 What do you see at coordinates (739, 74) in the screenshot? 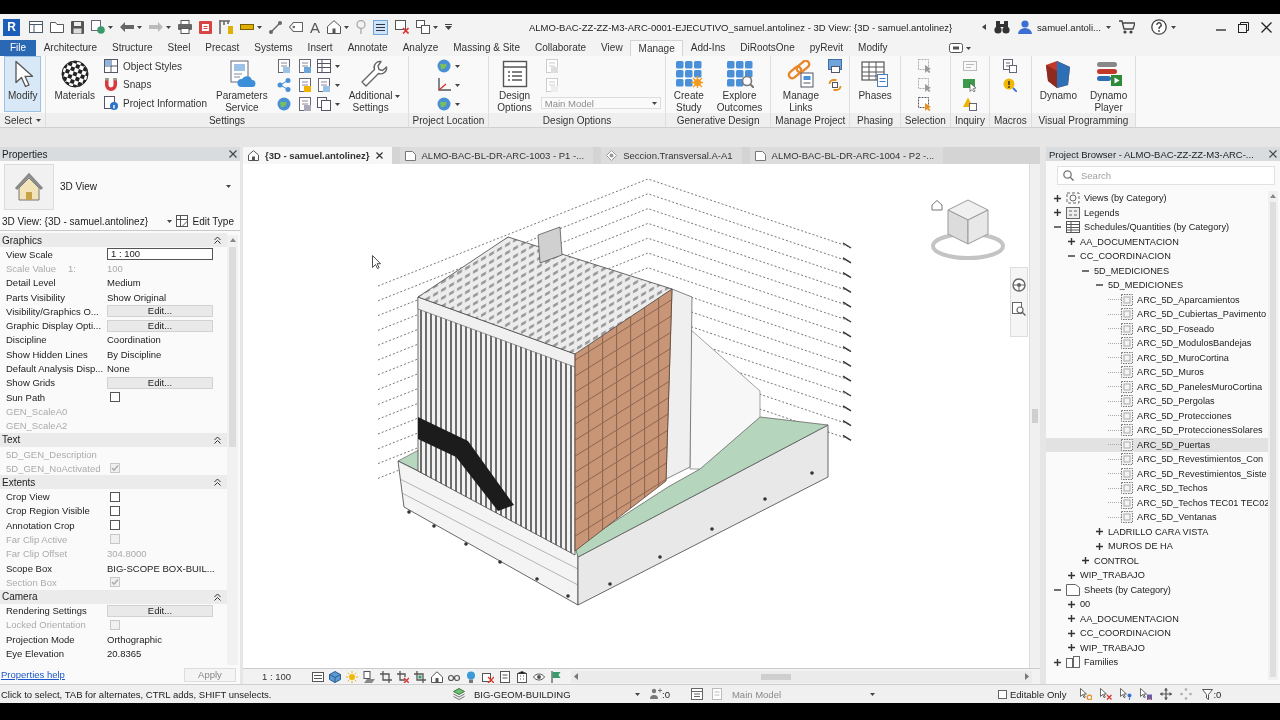
I see `grid-magnifier-icon` at bounding box center [739, 74].